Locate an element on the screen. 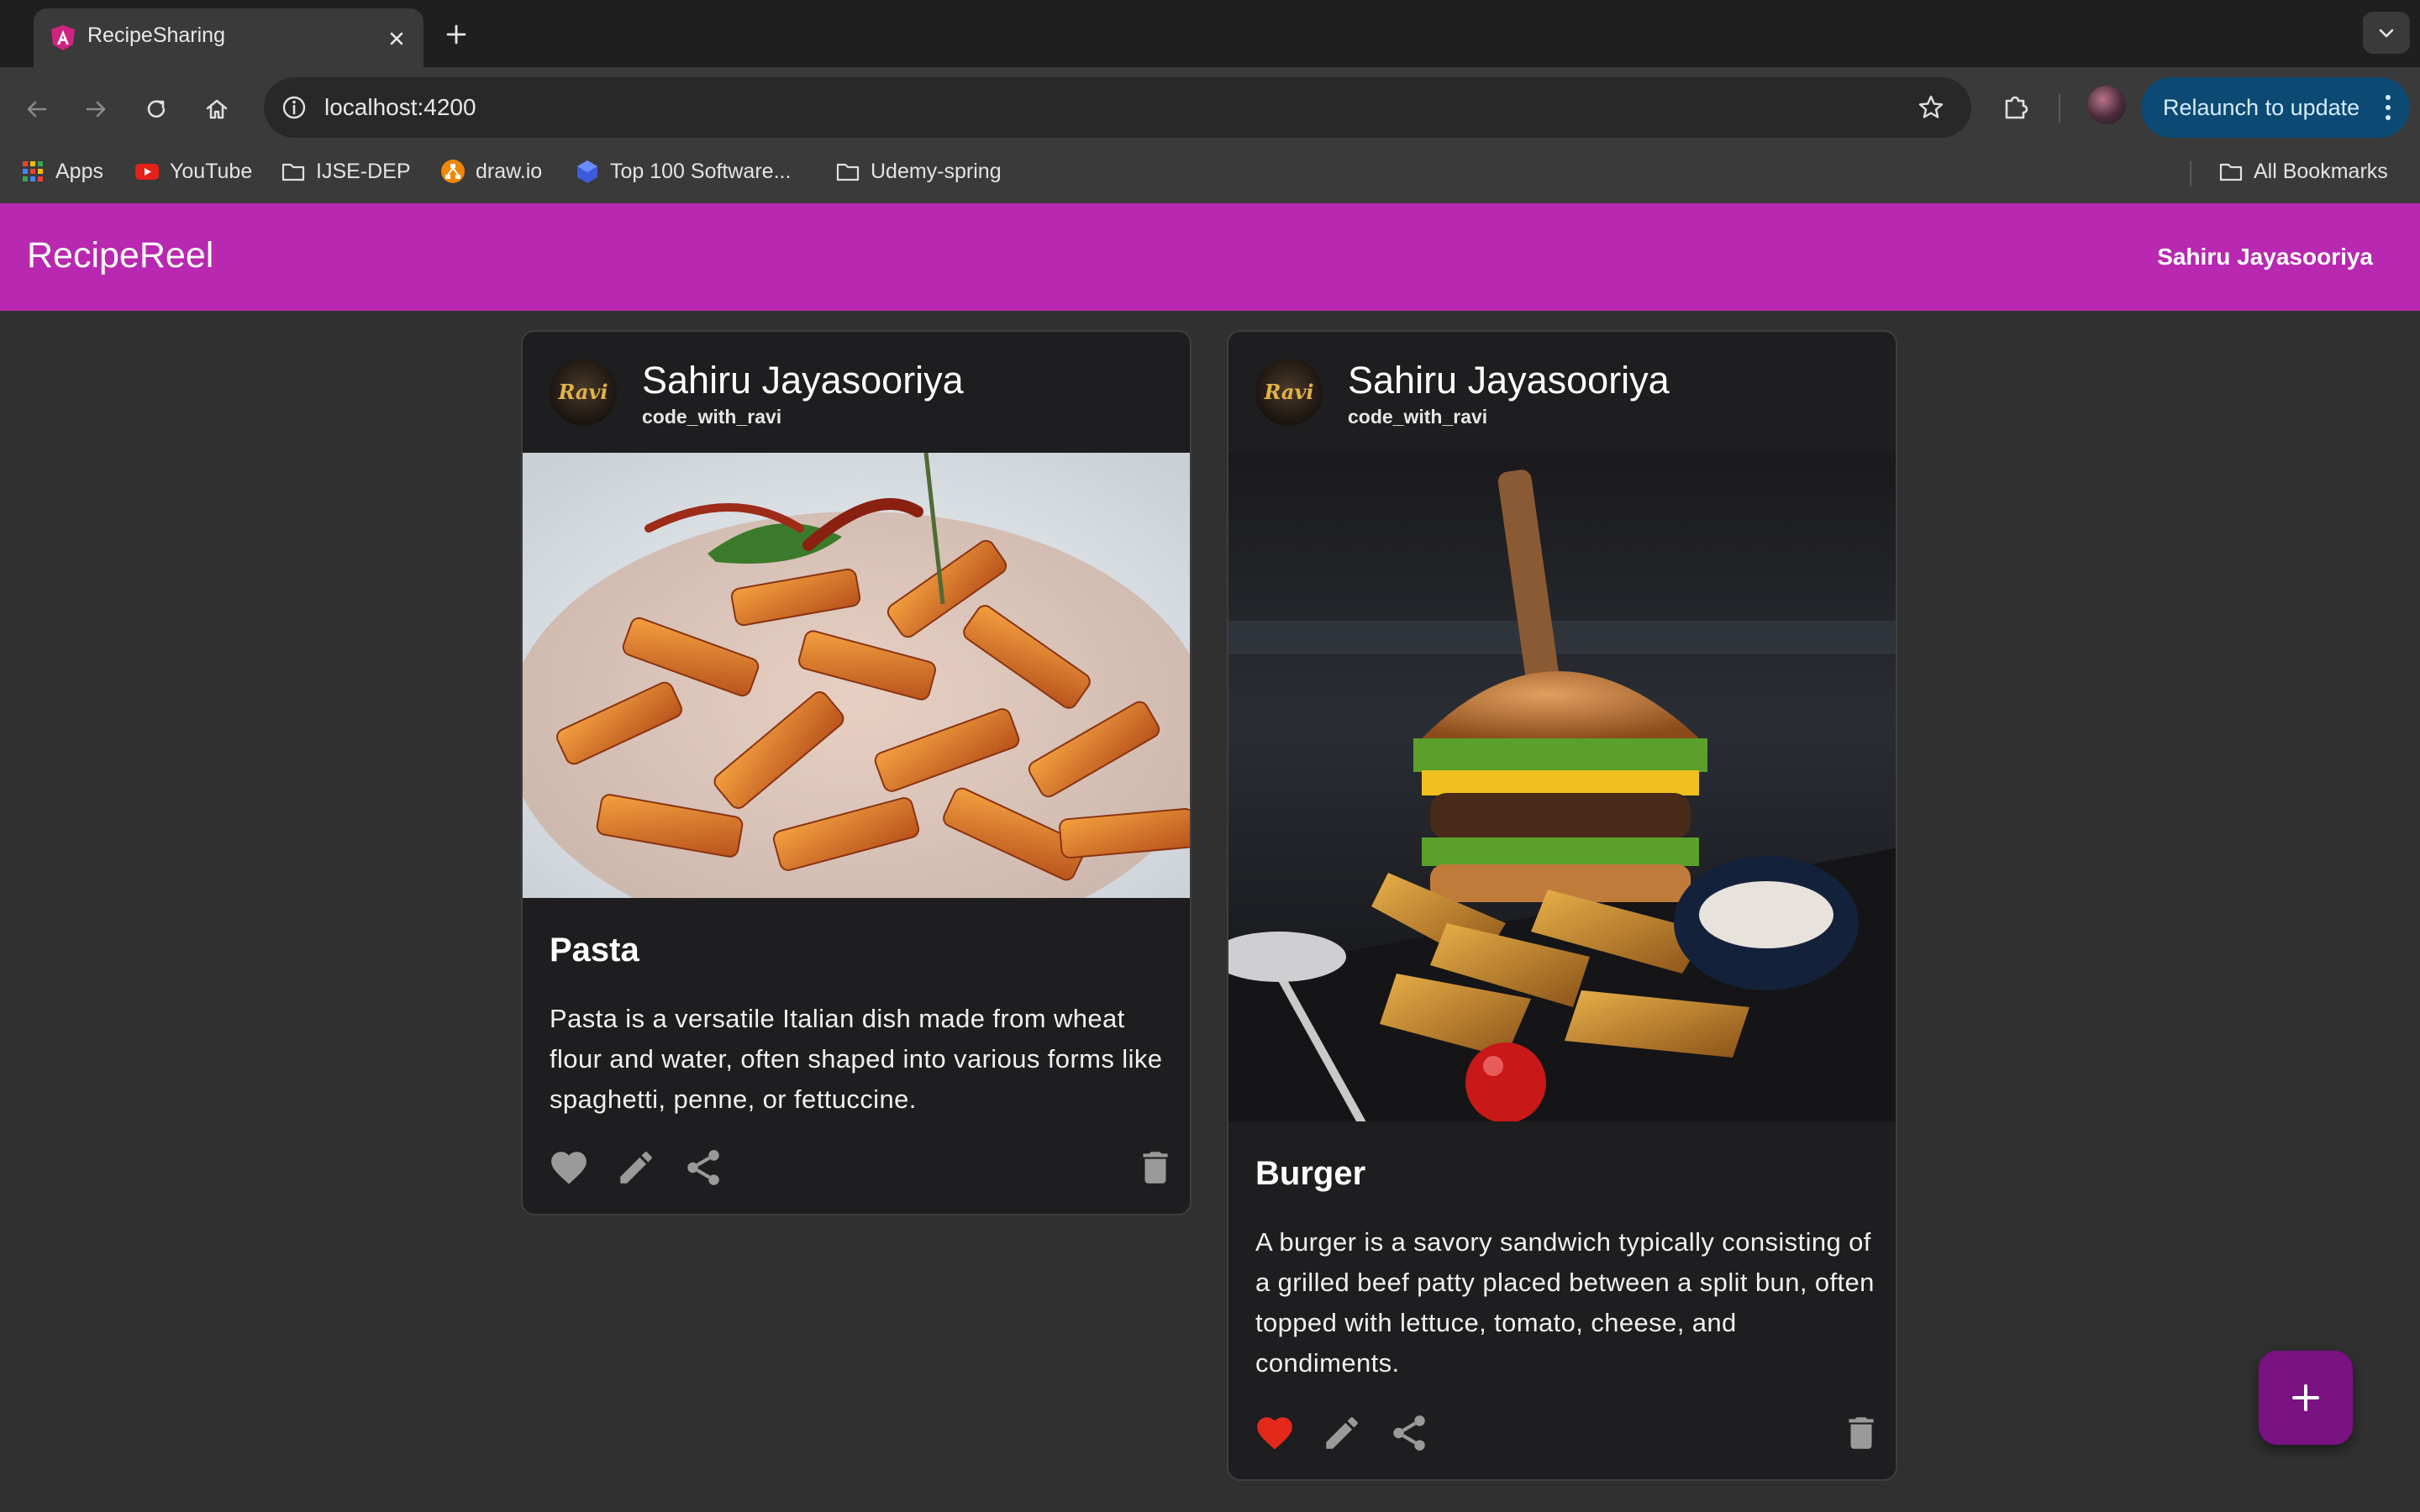 The width and height of the screenshot is (2420, 1512). reload-button is located at coordinates (156, 109).